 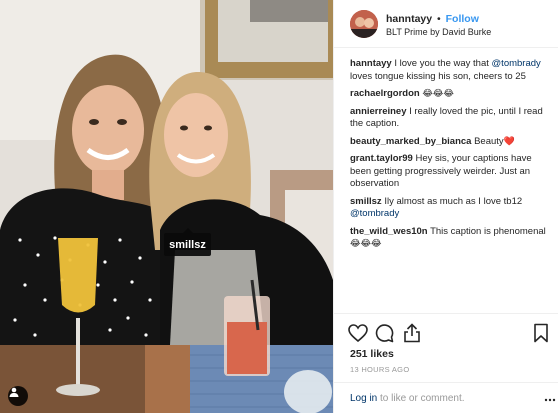 I want to click on comment-text: Beauty, so click(x=487, y=141).